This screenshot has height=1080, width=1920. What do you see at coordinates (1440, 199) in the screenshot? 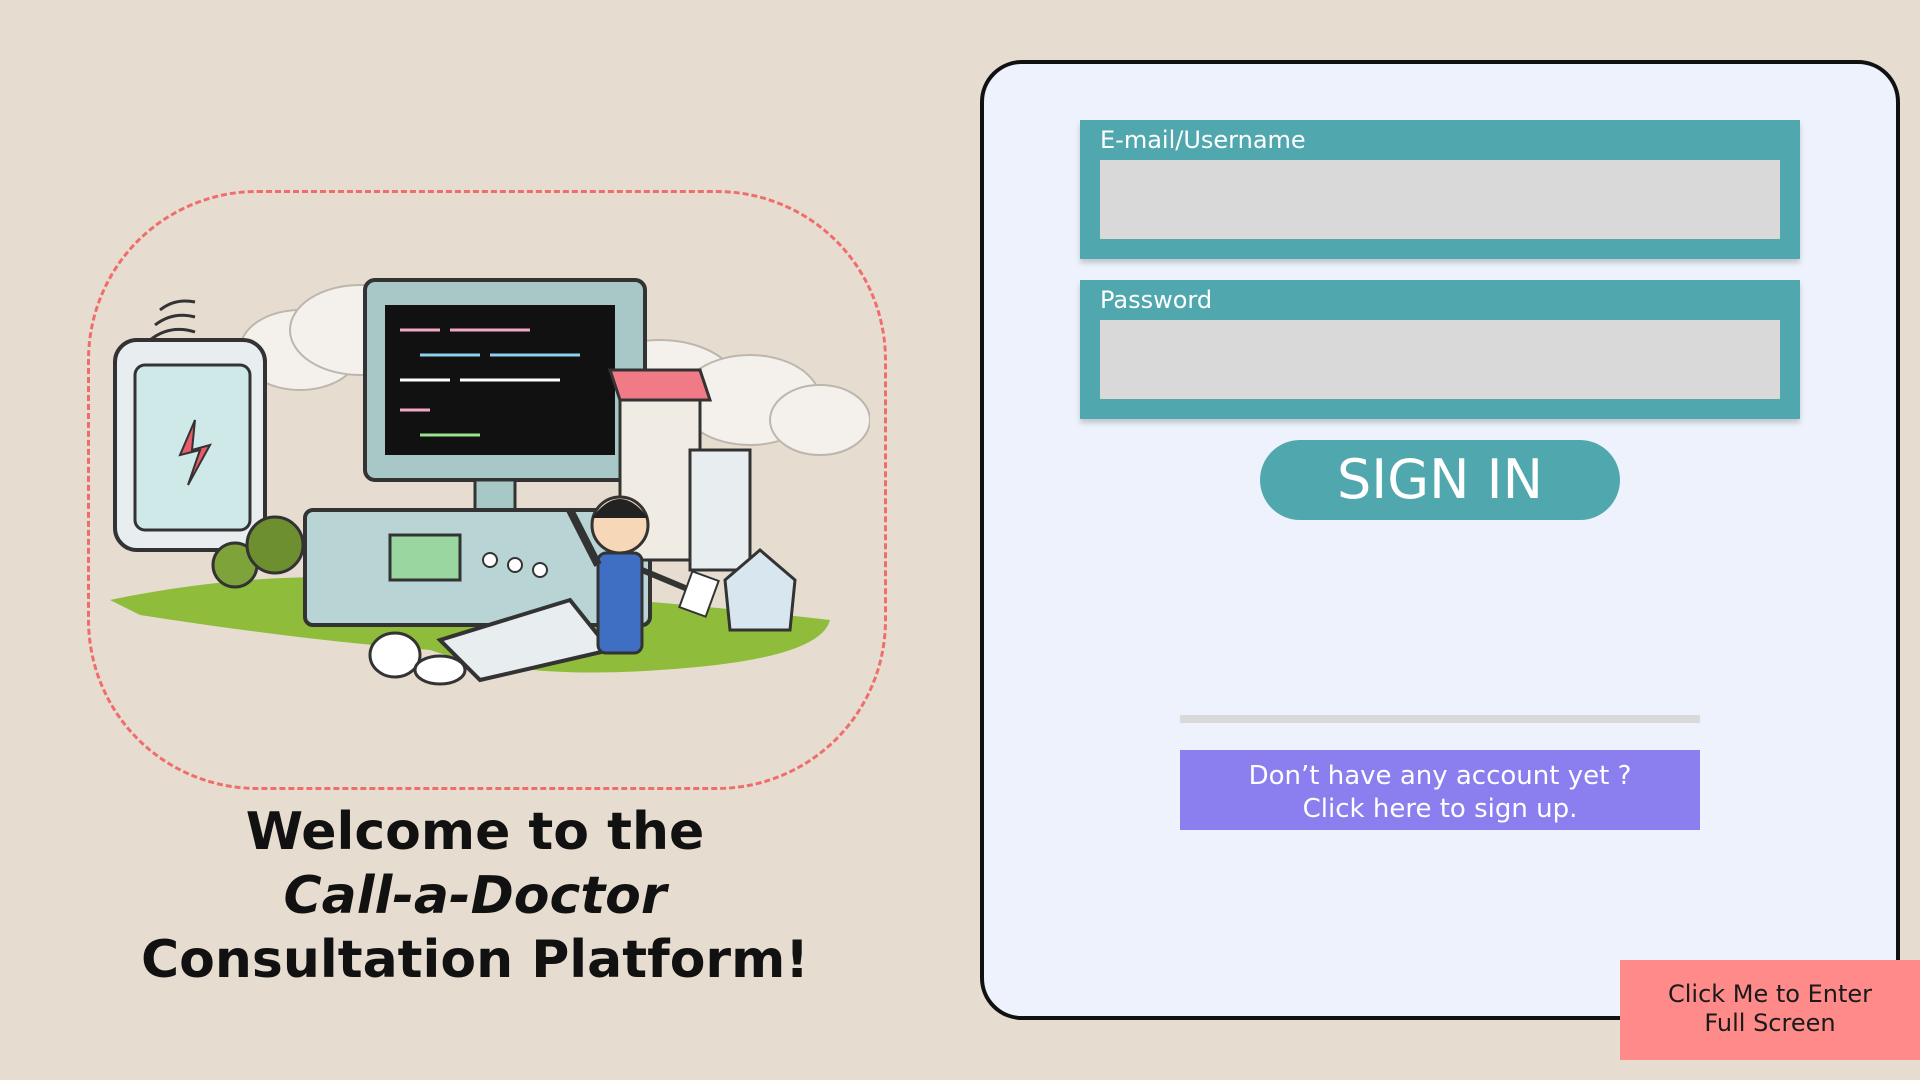
I see `email-input` at bounding box center [1440, 199].